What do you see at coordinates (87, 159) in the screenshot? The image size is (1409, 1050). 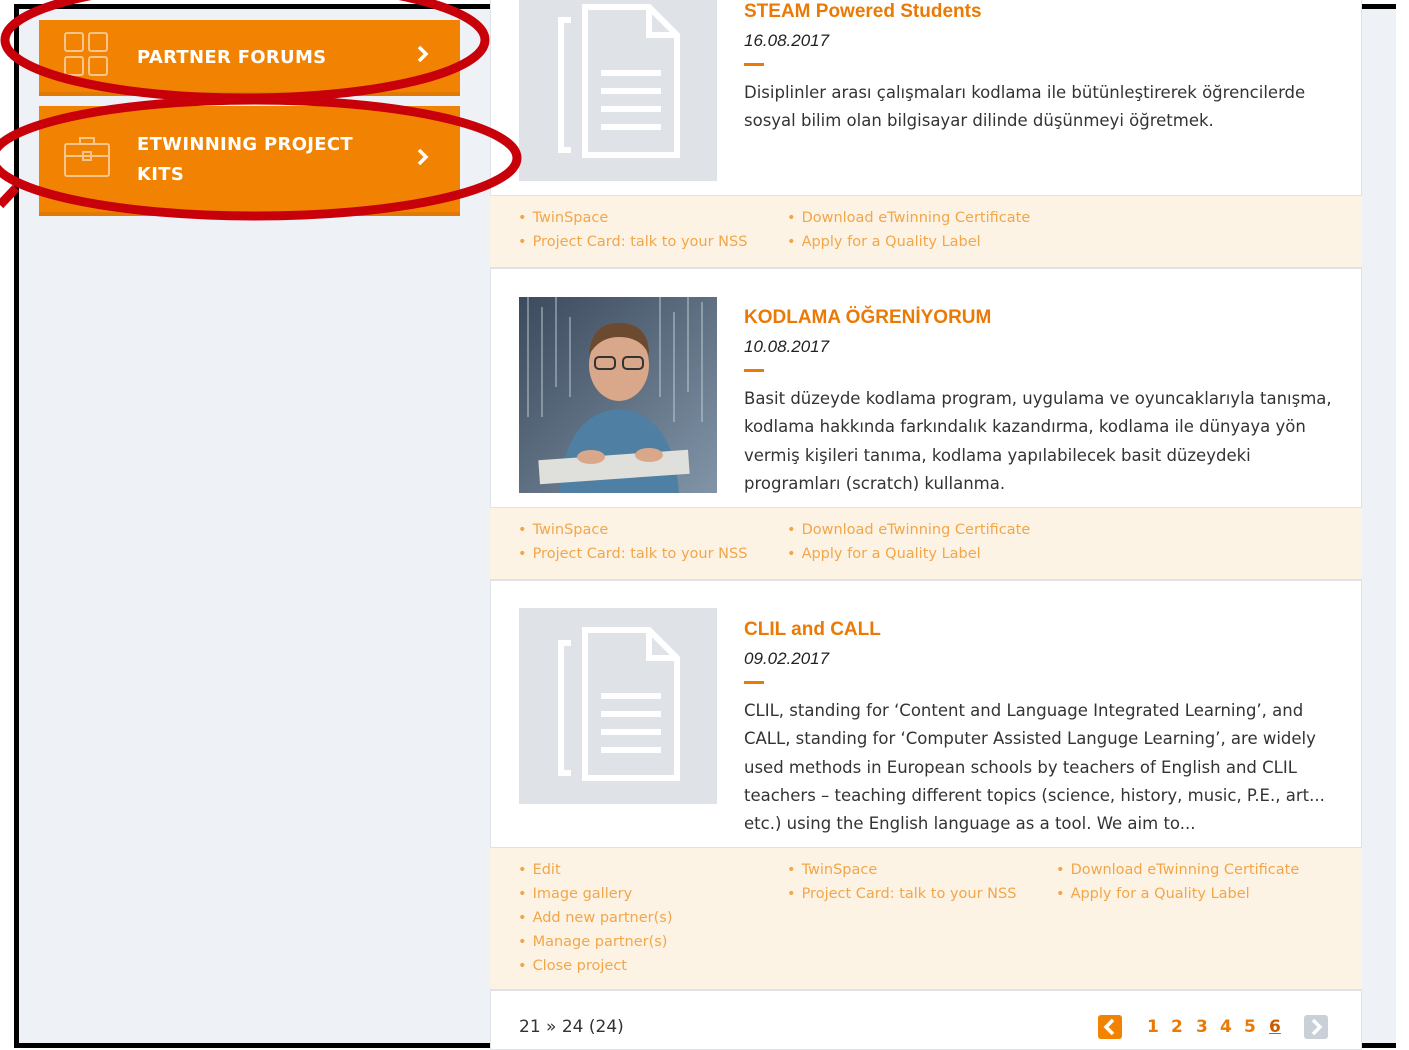 I see `briefcase-icon` at bounding box center [87, 159].